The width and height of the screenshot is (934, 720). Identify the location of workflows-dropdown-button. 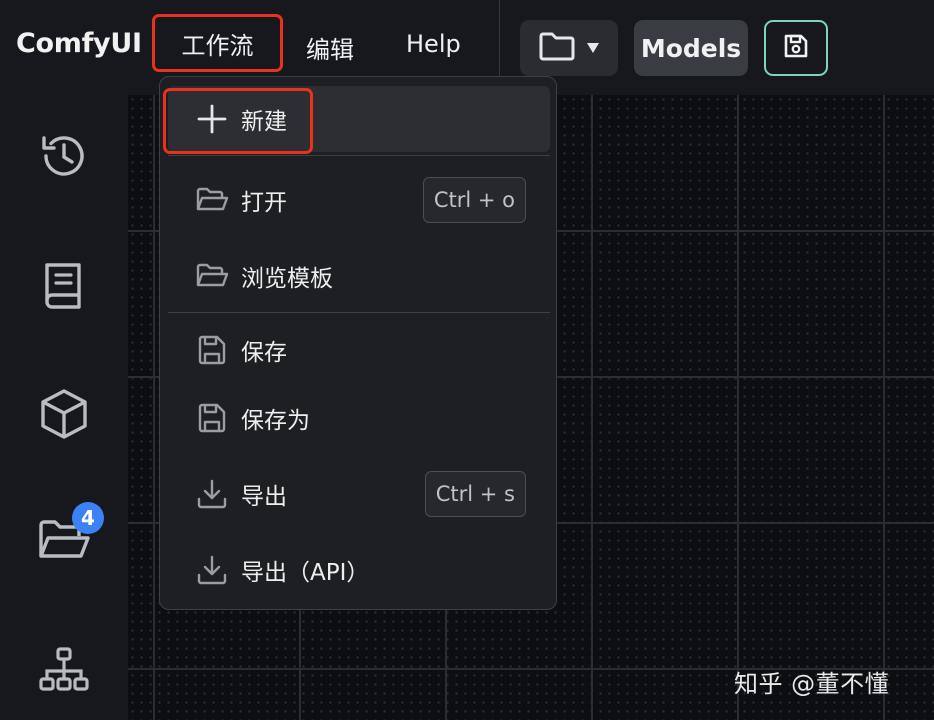
(569, 48).